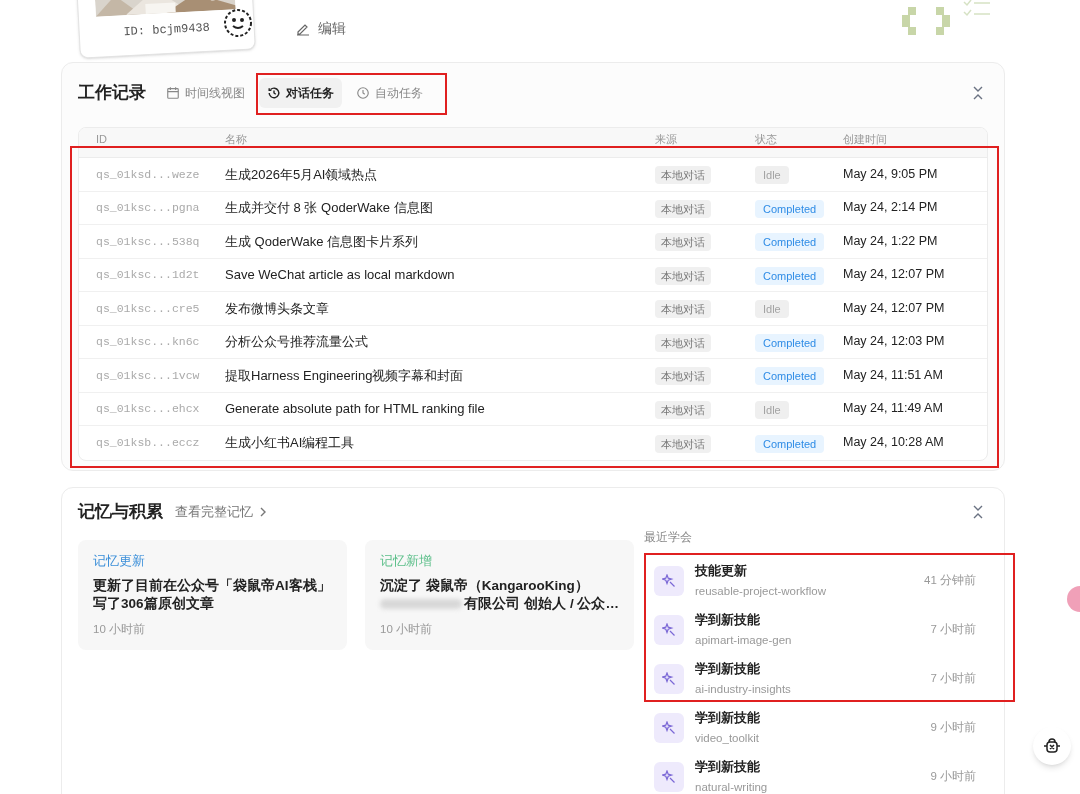 Image resolution: width=1080 pixels, height=794 pixels. I want to click on task-id: qs_01ksc...kn6c, so click(148, 342).